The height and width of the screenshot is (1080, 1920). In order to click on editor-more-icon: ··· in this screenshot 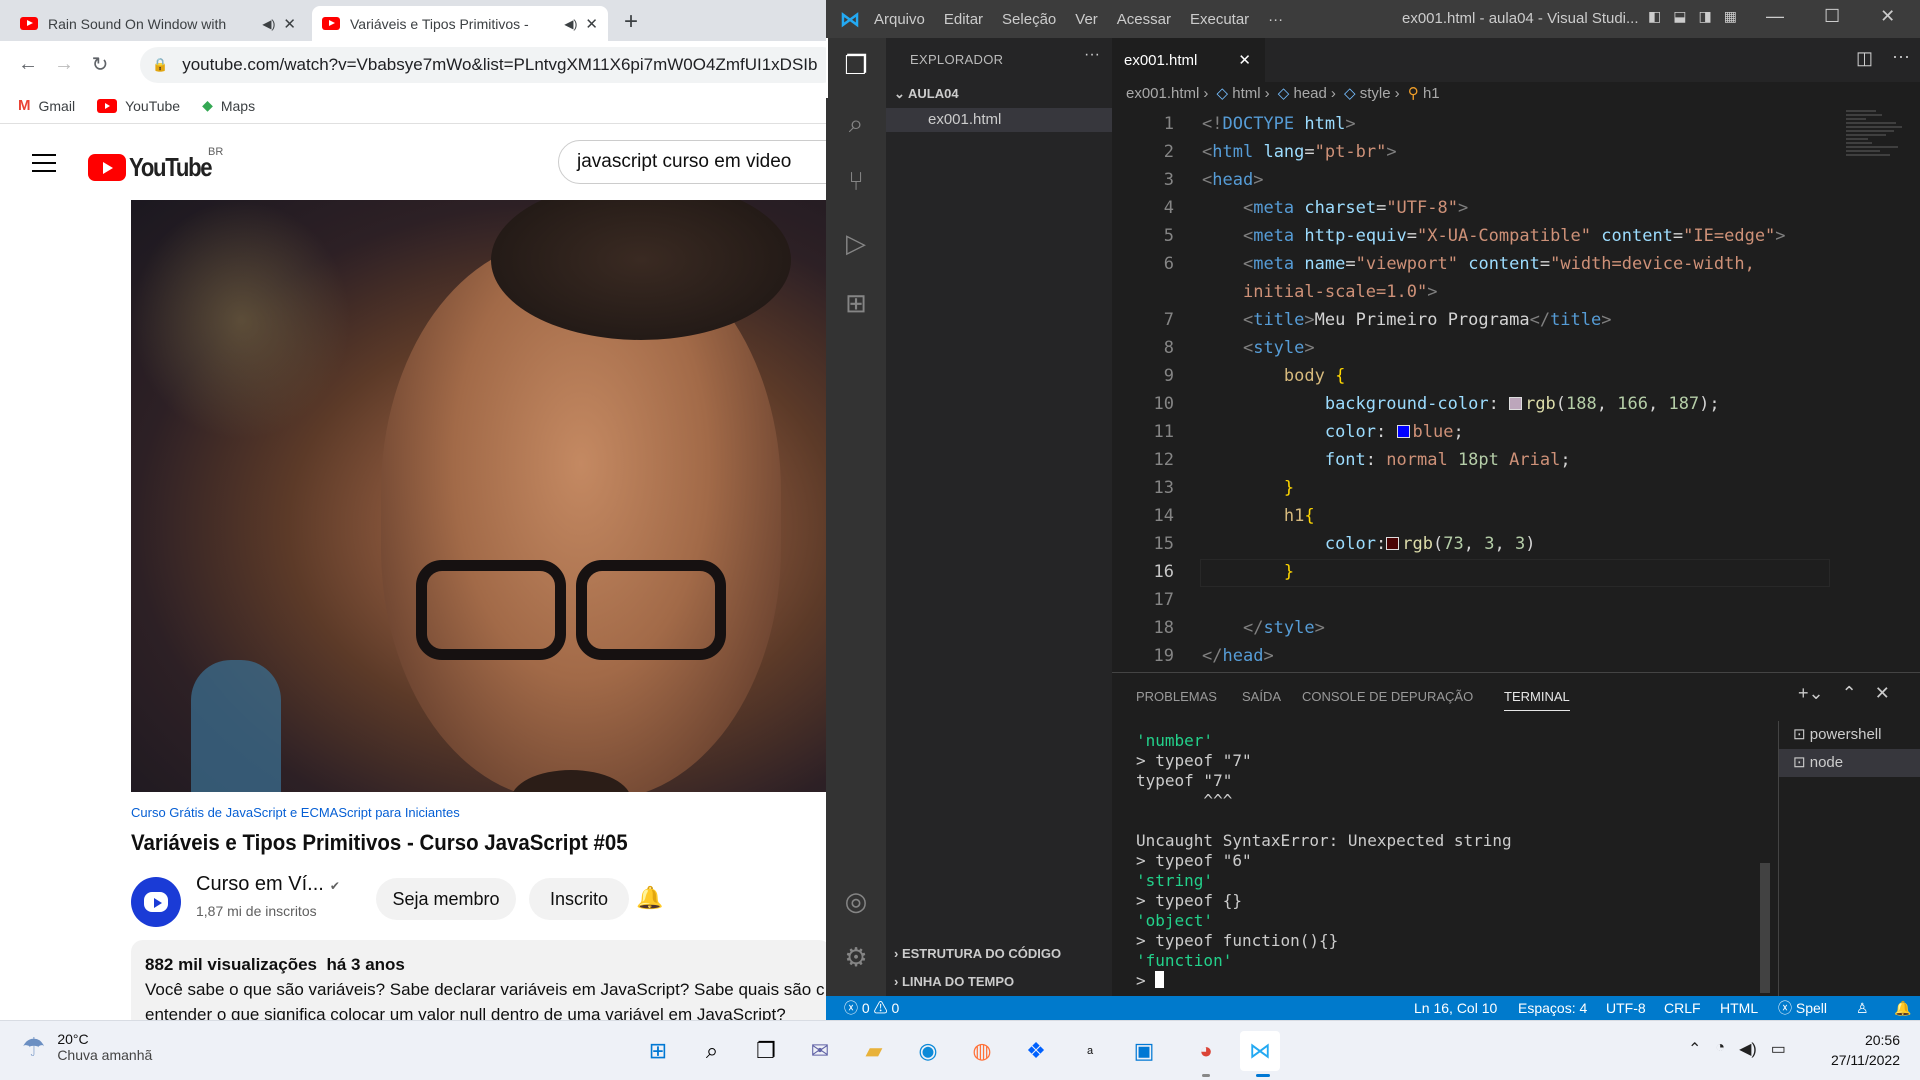, I will do `click(1901, 56)`.